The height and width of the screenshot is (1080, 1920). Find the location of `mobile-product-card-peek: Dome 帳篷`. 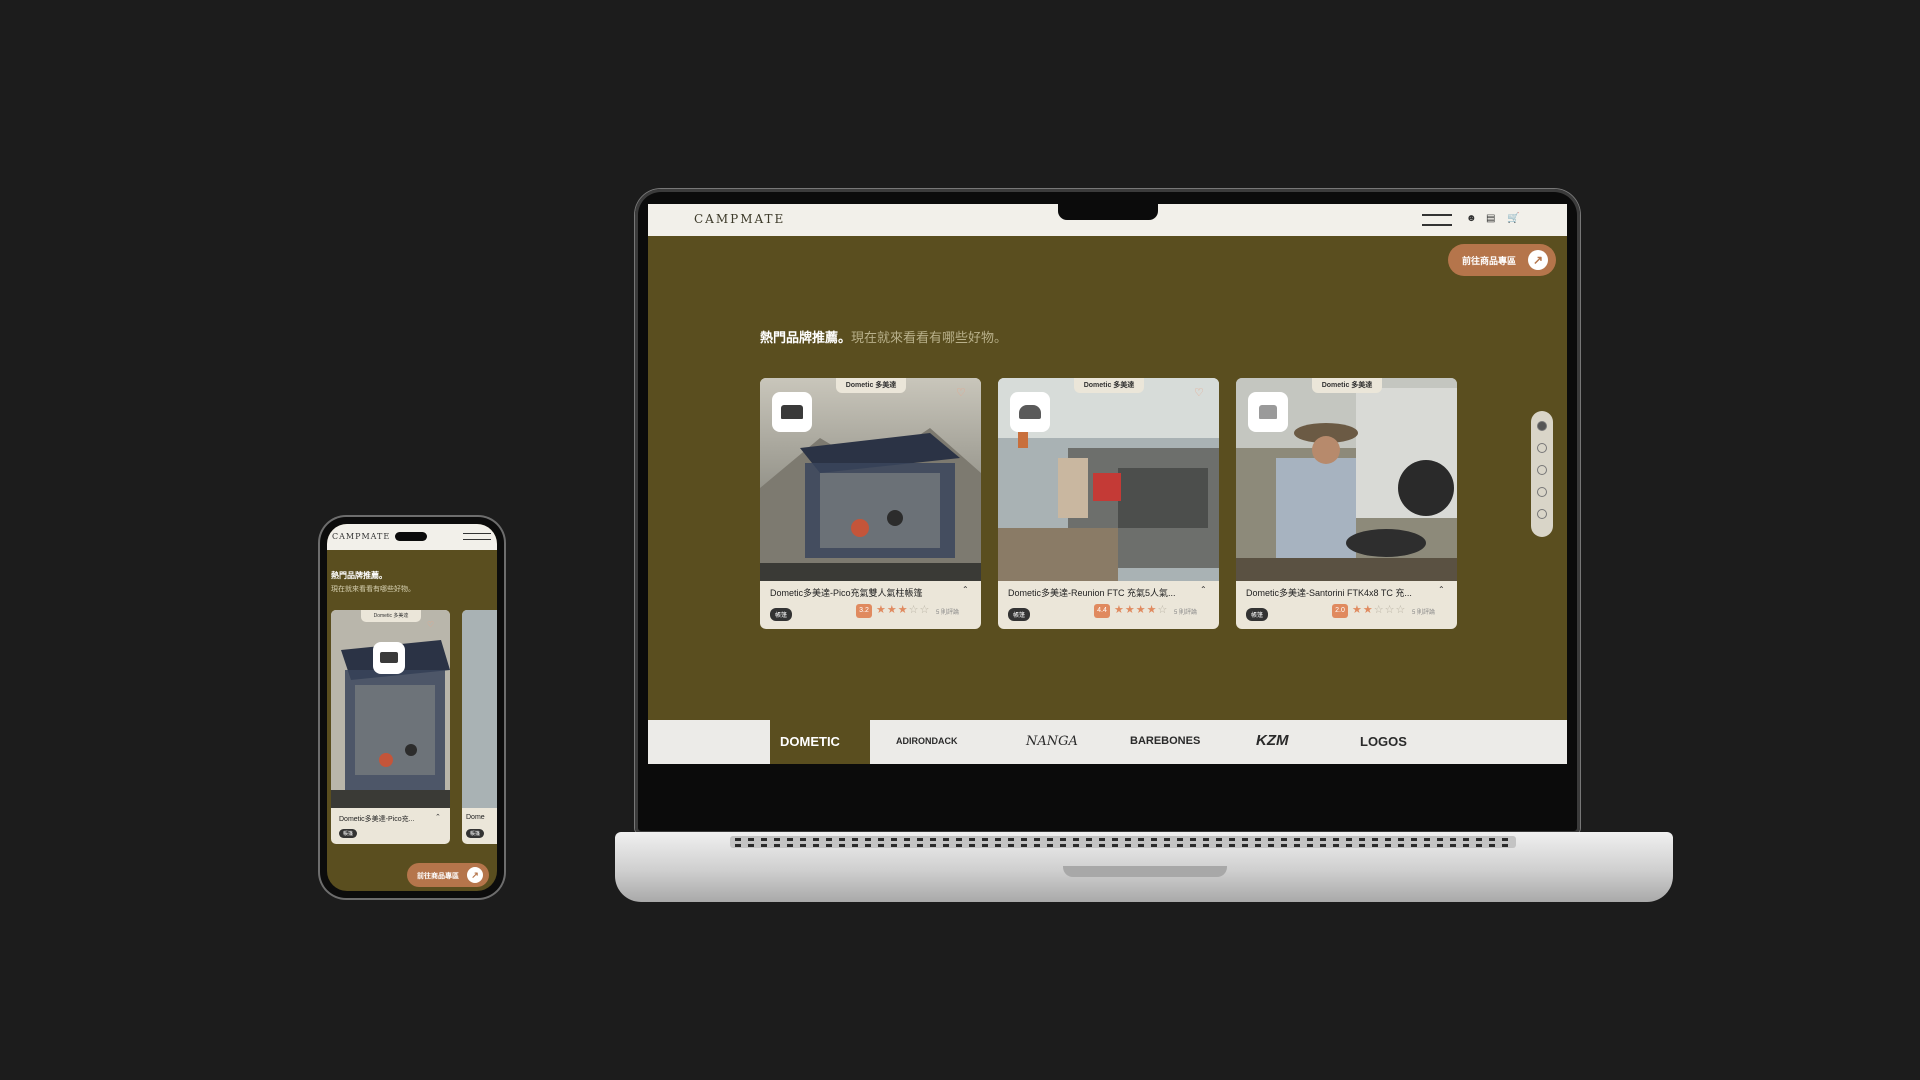

mobile-product-card-peek: Dome 帳篷 is located at coordinates (479, 727).